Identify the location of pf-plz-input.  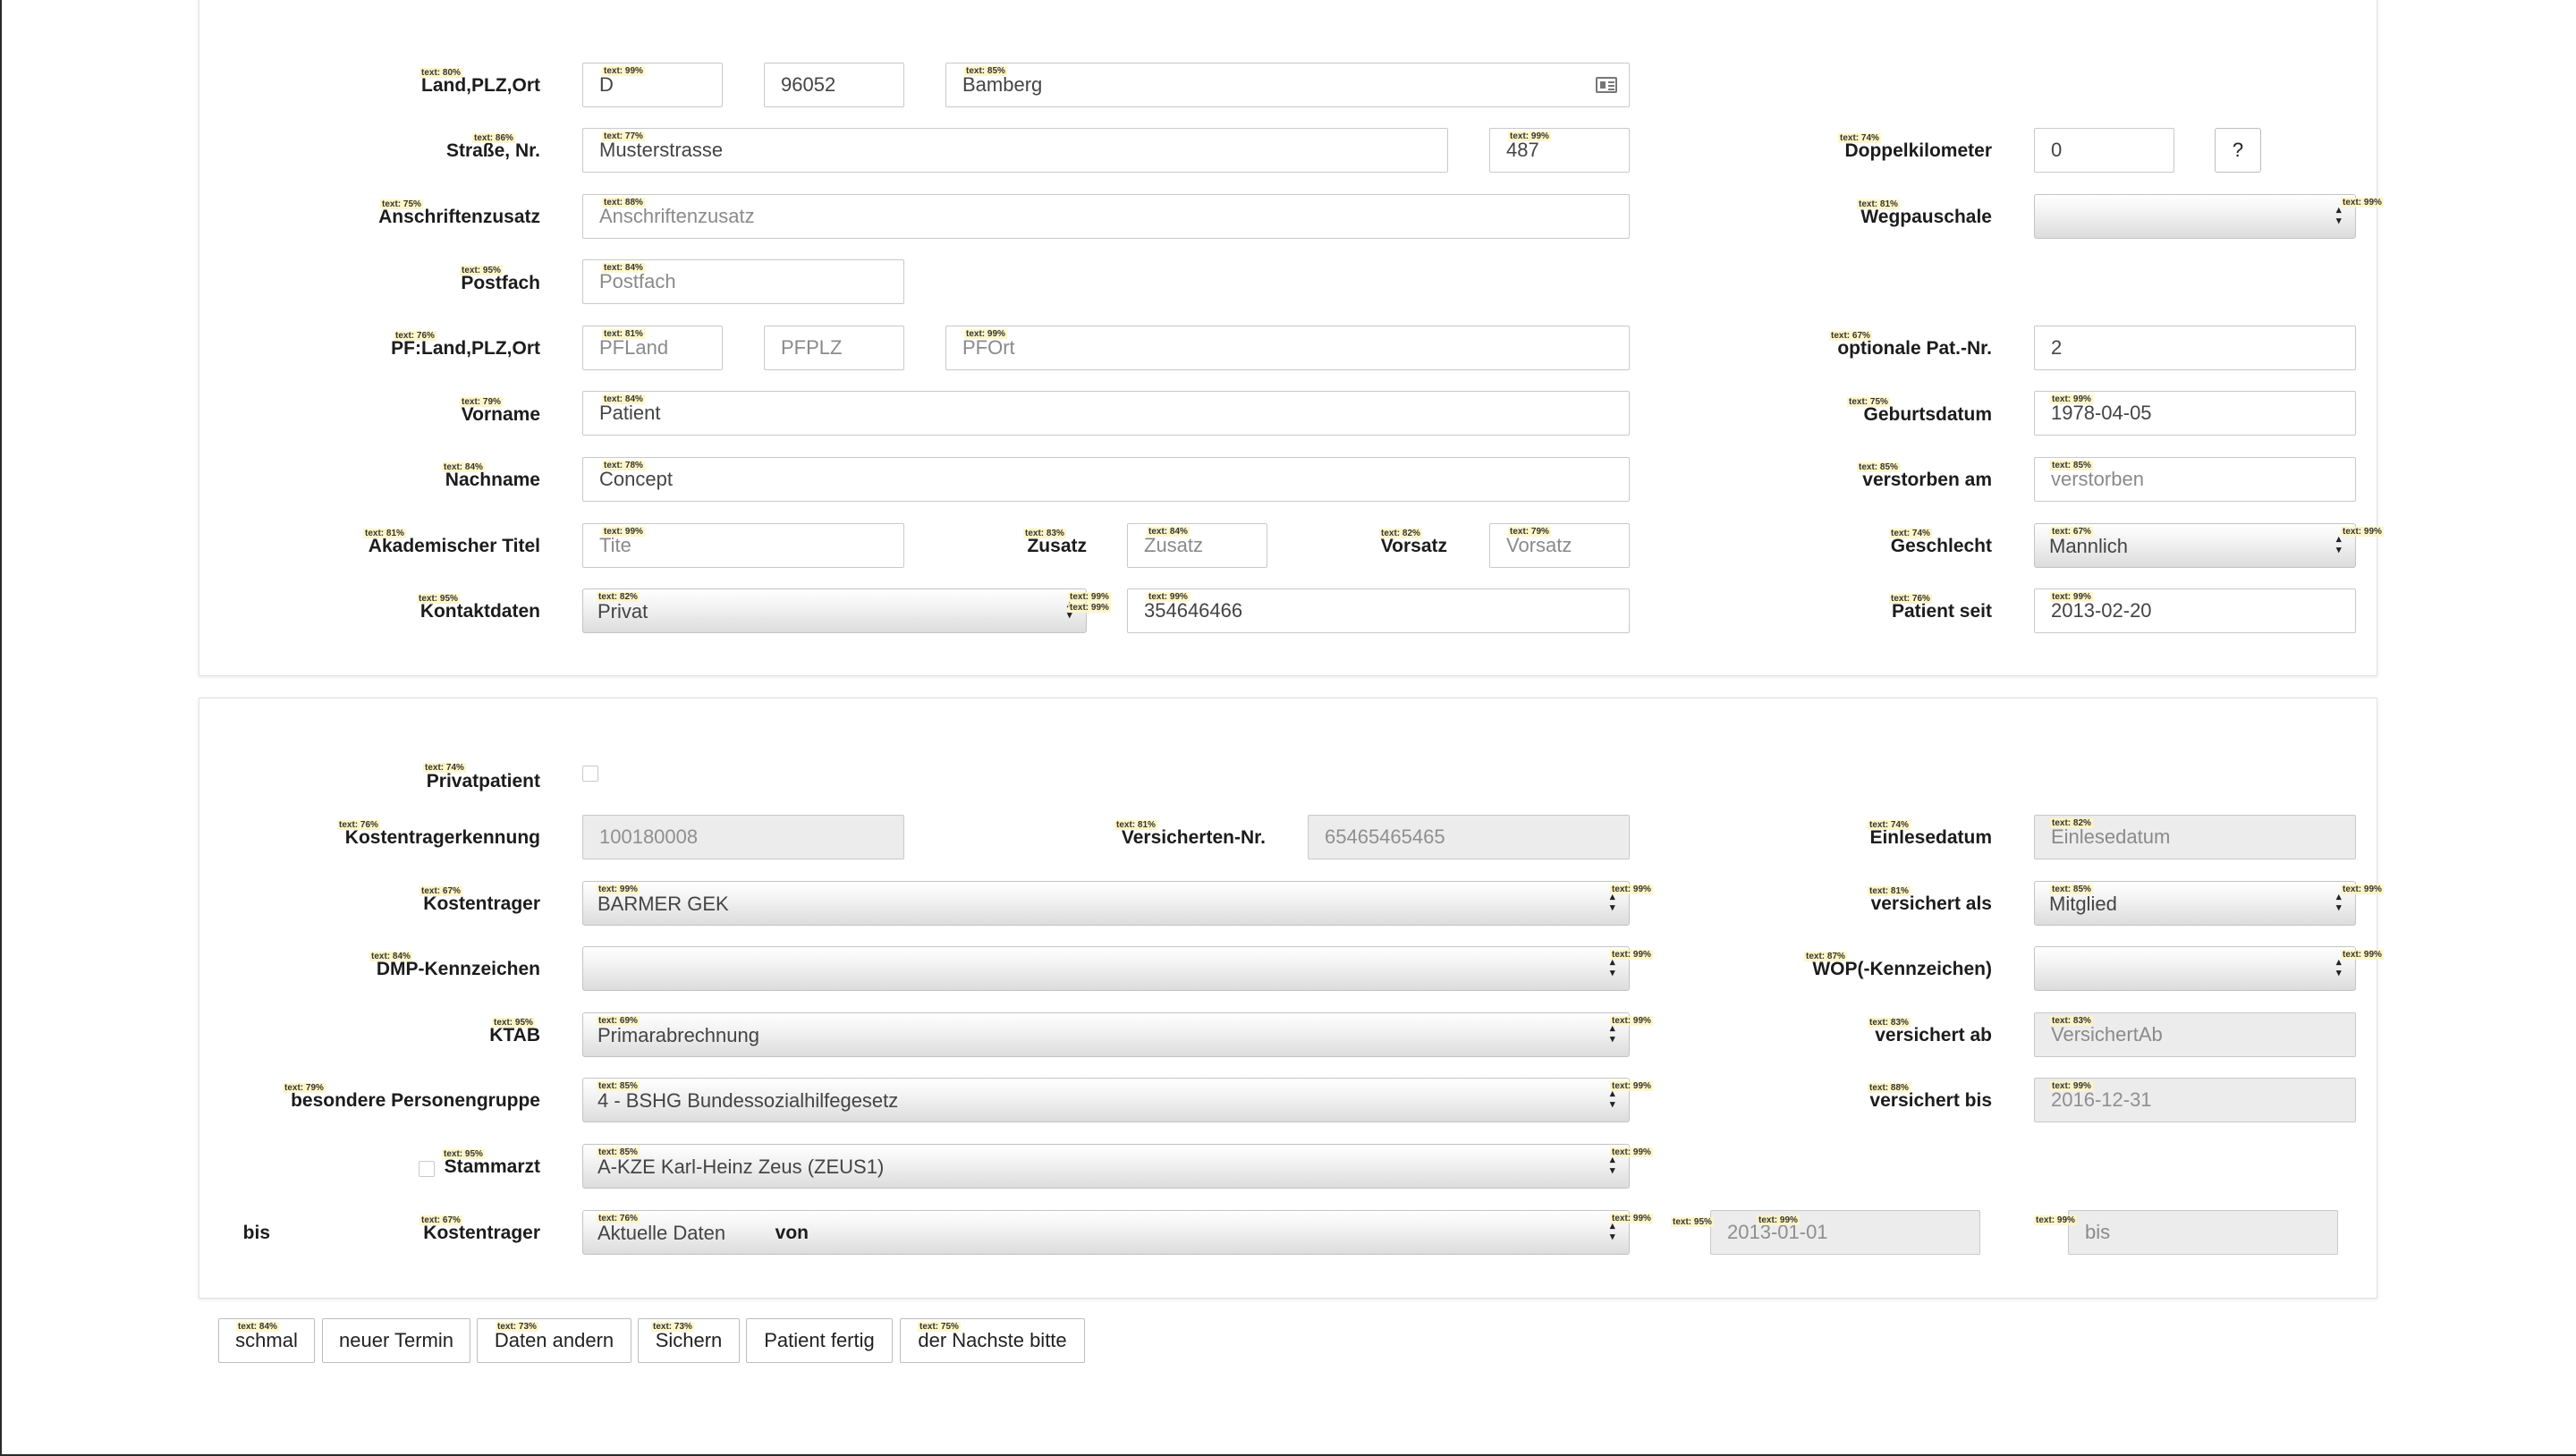
(834, 348).